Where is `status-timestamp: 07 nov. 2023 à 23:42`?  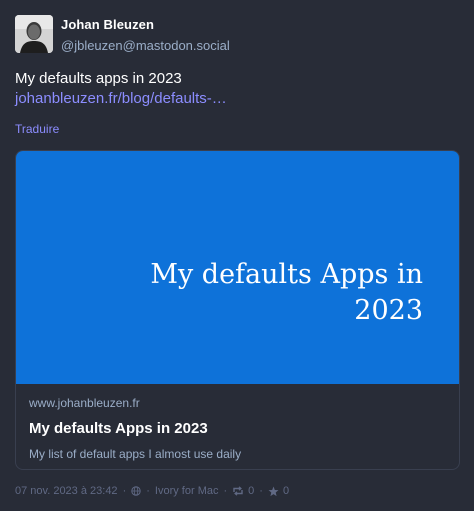 status-timestamp: 07 nov. 2023 à 23:42 is located at coordinates (66, 491).